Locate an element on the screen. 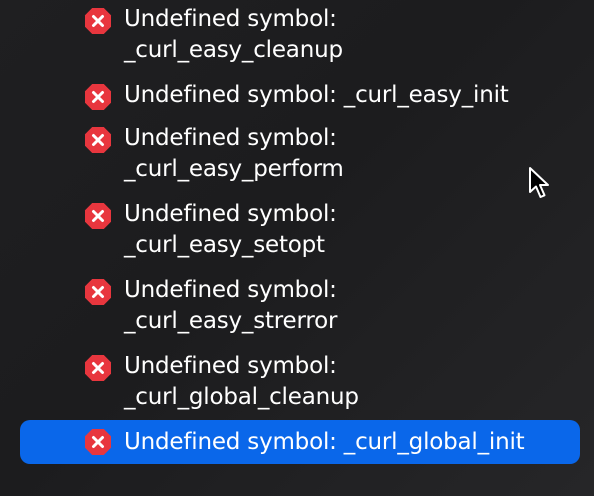 The image size is (594, 496). issue-message: Undefined symbol: _curl_easy_cleanup is located at coordinates (233, 35).